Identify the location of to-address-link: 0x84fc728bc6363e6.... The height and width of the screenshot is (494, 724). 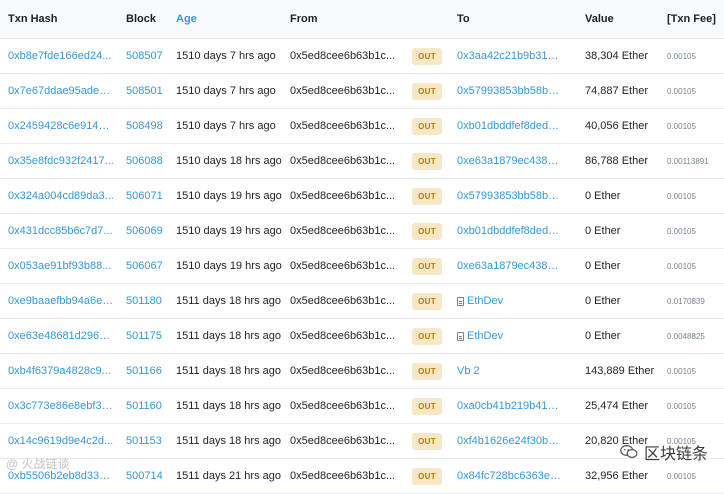
(509, 476).